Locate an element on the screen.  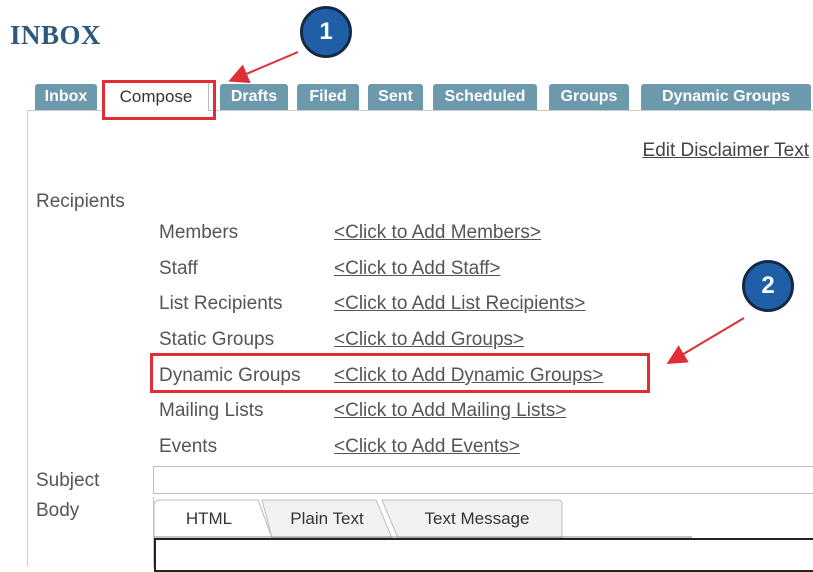
arrow-to-dynamic-groups is located at coordinates (705, 341).